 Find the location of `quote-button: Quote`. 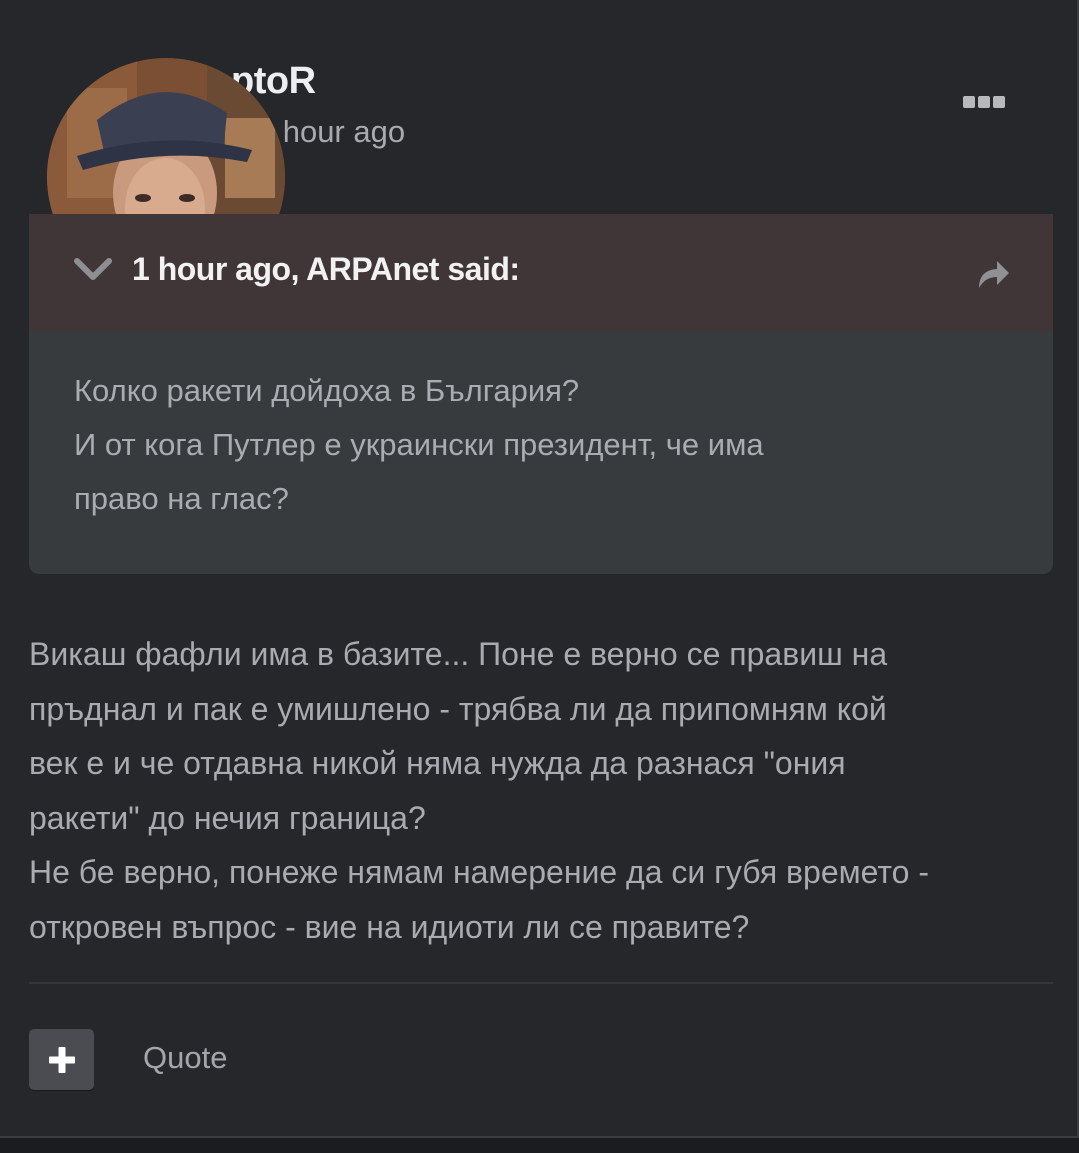

quote-button: Quote is located at coordinates (185, 1058).